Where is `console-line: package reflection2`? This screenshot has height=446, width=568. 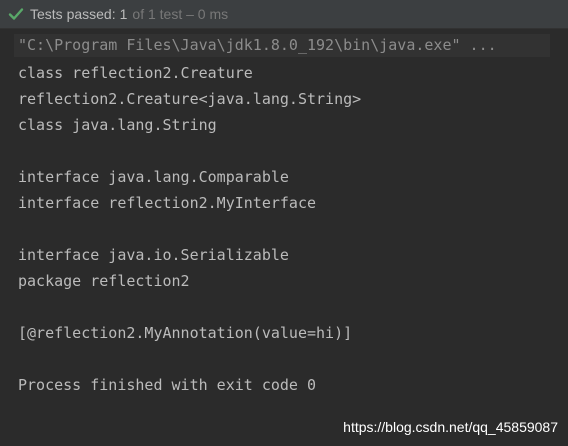 console-line: package reflection2 is located at coordinates (104, 281).